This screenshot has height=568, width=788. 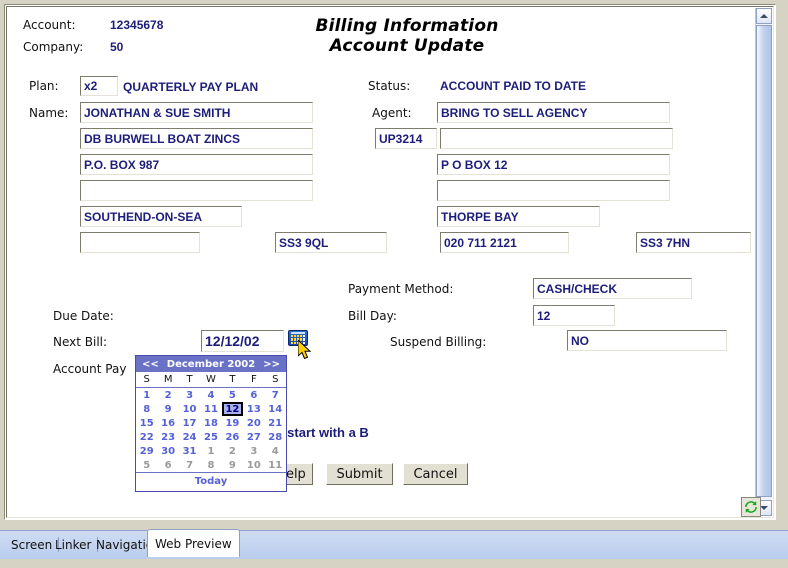 What do you see at coordinates (146, 437) in the screenshot?
I see `calendar-day: 22` at bounding box center [146, 437].